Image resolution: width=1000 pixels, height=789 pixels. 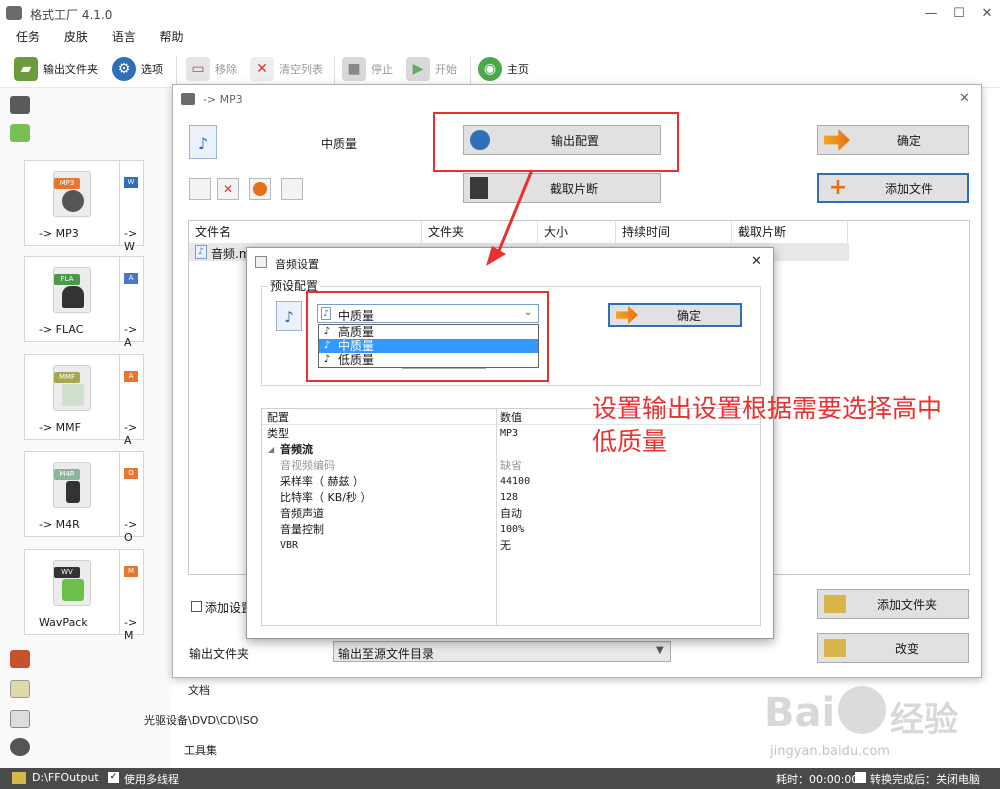 I want to click on property-row: 采样率（ 赫兹 ） 44100, so click(x=511, y=481).